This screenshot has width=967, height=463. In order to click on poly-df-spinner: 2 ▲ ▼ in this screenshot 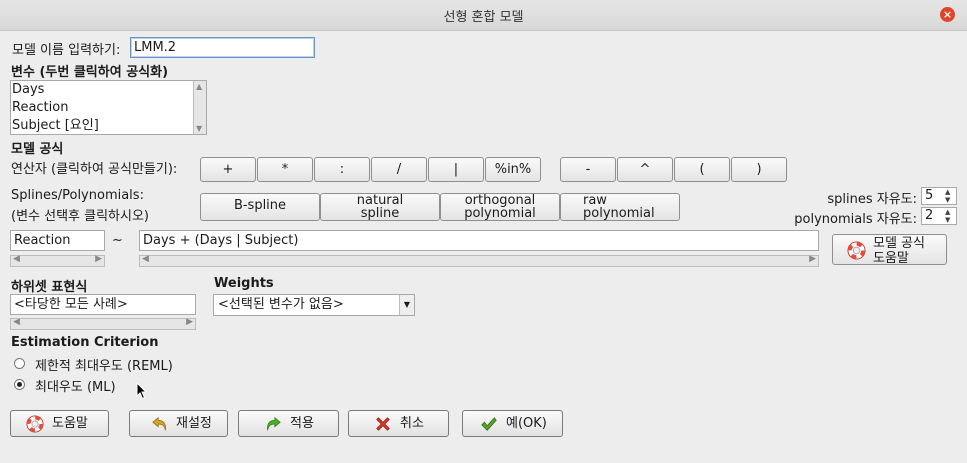, I will do `click(939, 216)`.